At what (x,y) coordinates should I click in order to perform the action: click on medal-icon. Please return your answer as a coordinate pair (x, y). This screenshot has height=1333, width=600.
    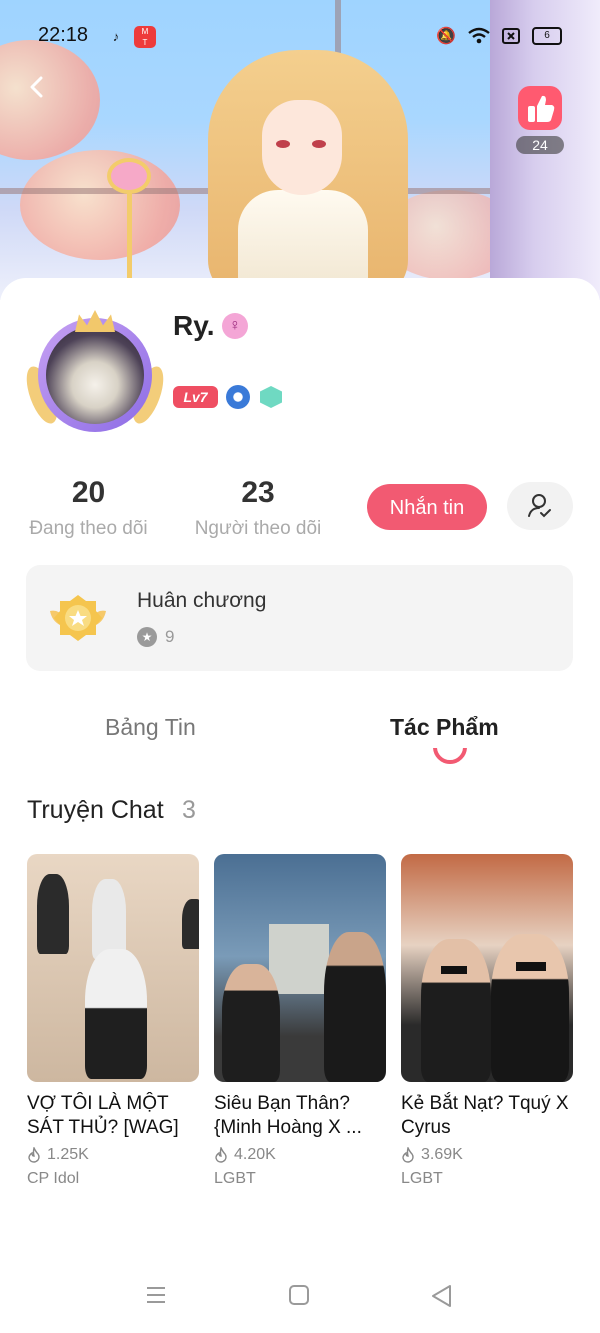
    Looking at the image, I should click on (78, 618).